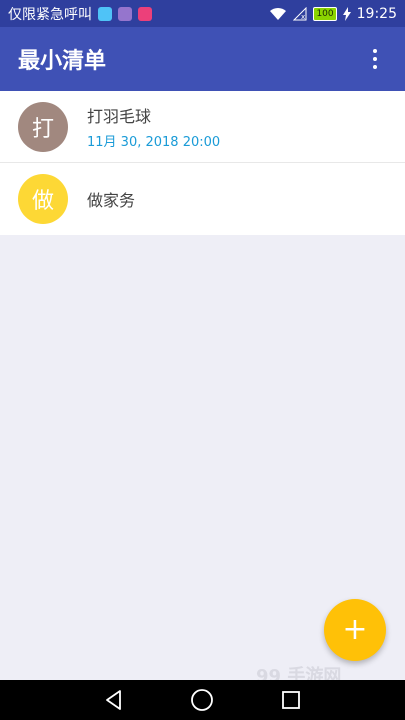 This screenshot has width=405, height=720. I want to click on back-triangle-icon, so click(114, 700).